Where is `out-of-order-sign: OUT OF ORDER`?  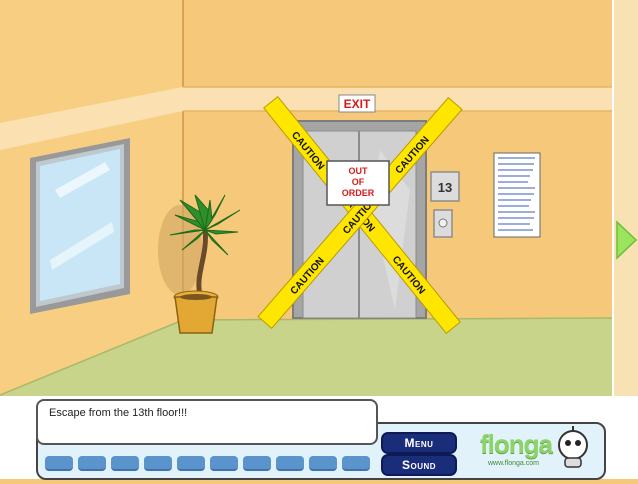 out-of-order-sign: OUT OF ORDER is located at coordinates (358, 183).